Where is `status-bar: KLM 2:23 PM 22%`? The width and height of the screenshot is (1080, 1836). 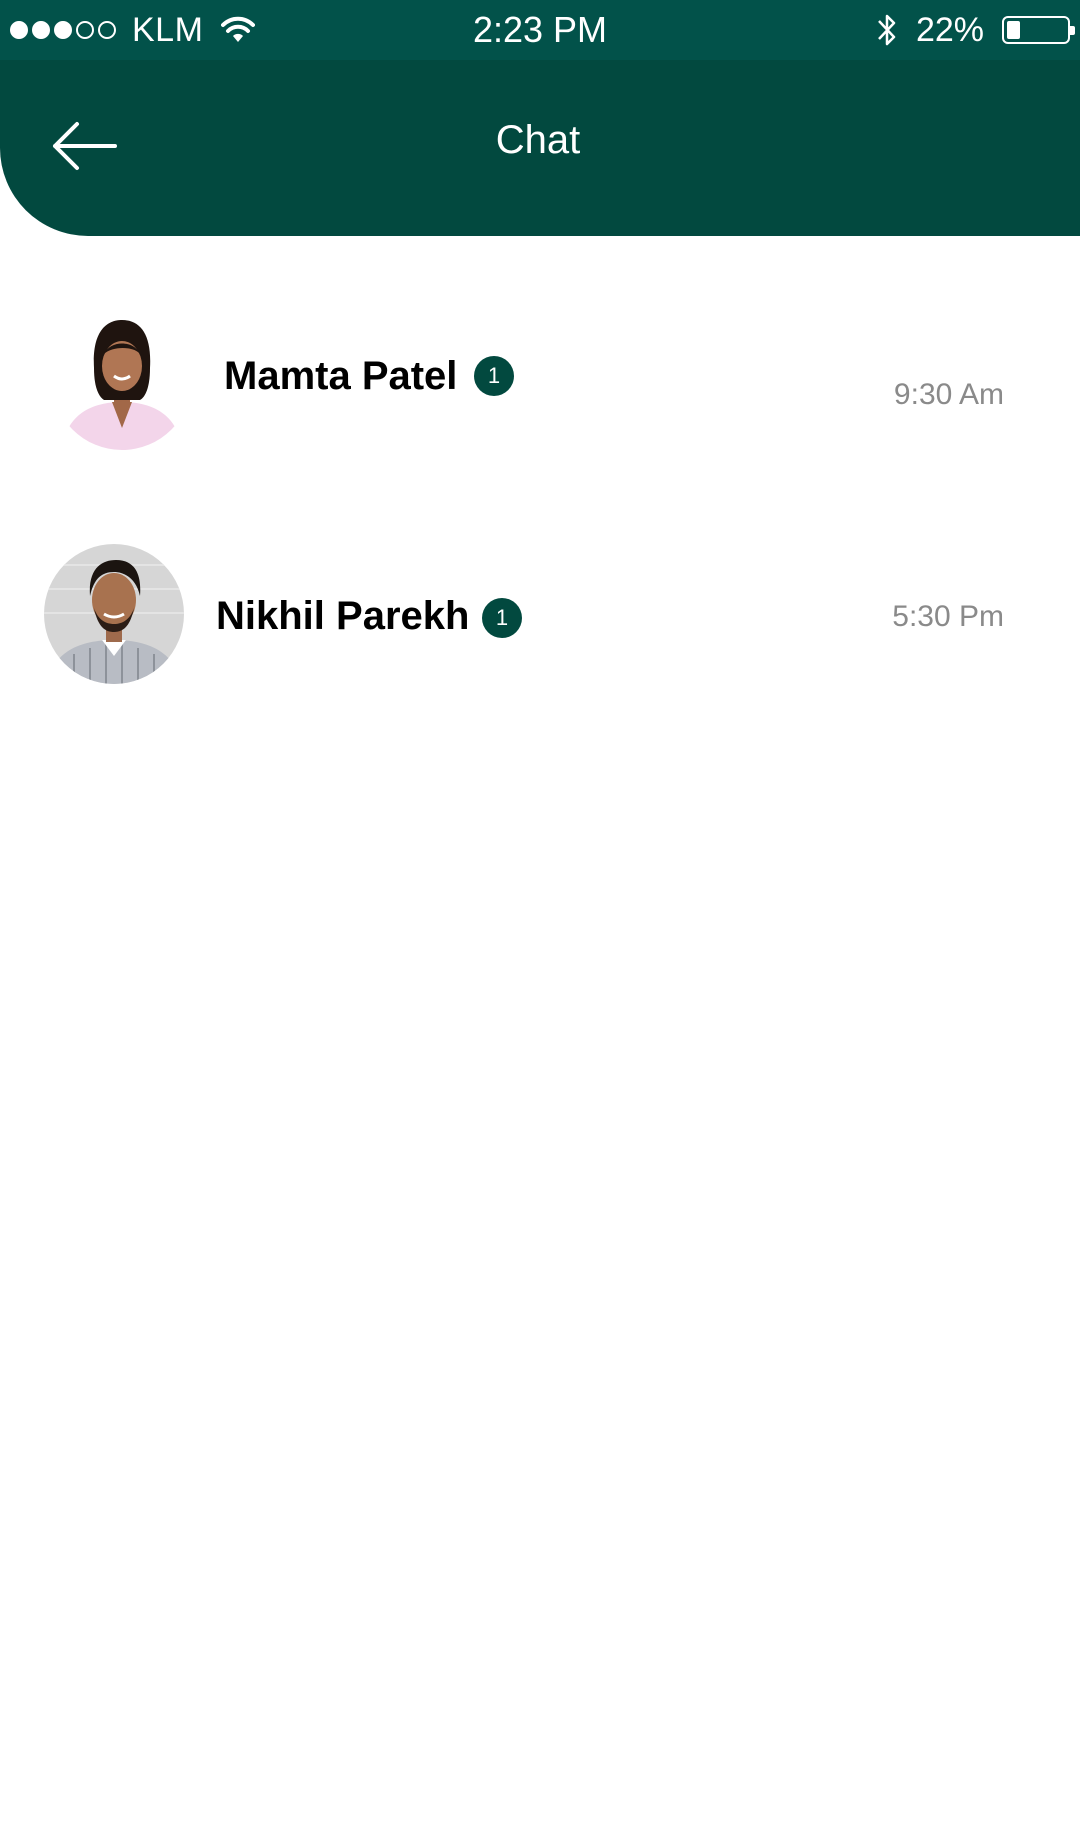
status-bar: KLM 2:23 PM 22% is located at coordinates (540, 30).